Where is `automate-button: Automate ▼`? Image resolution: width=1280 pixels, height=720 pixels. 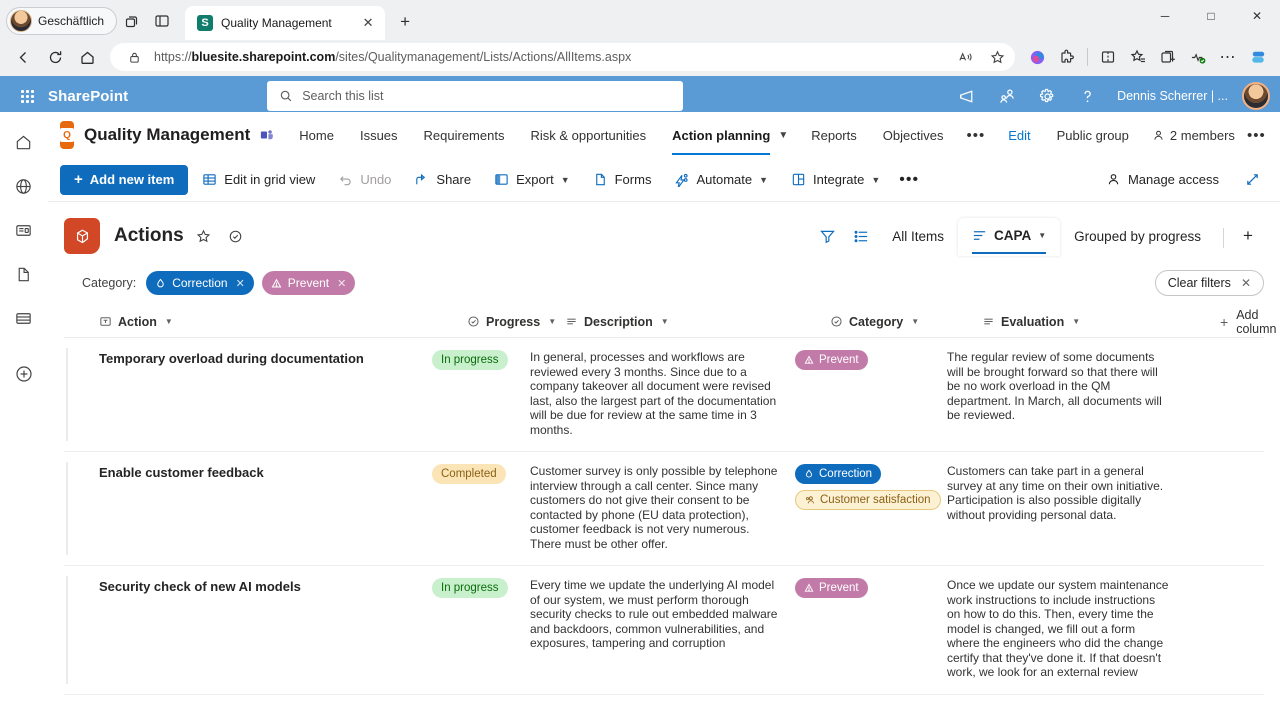
automate-button: Automate ▼ is located at coordinates (721, 180).